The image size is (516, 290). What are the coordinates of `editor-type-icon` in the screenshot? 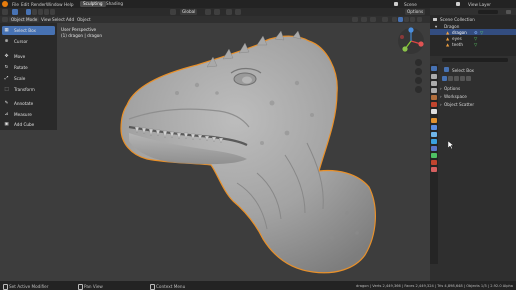 It's located at (5, 12).